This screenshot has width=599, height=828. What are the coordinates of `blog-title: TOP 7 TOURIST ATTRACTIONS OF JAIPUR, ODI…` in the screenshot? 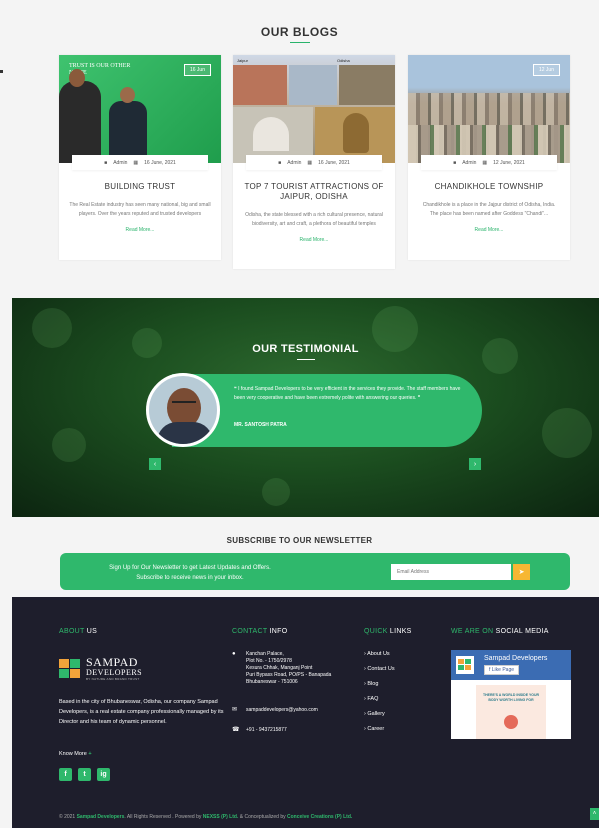 It's located at (314, 192).